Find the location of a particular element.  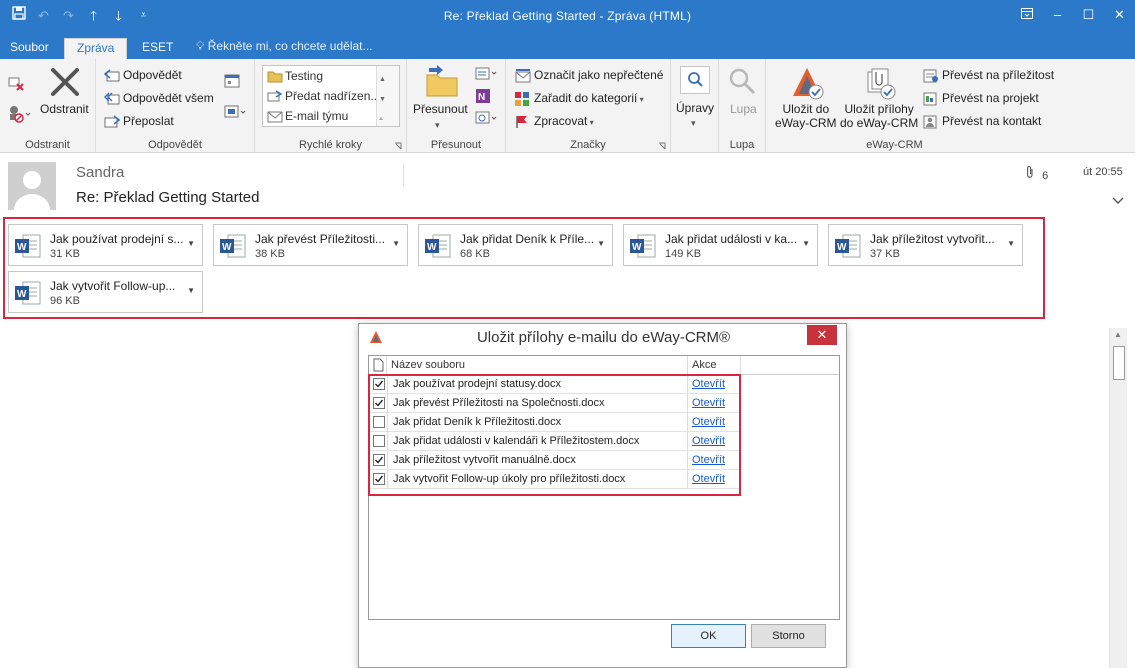

group-label: Odstranit is located at coordinates (47, 145).